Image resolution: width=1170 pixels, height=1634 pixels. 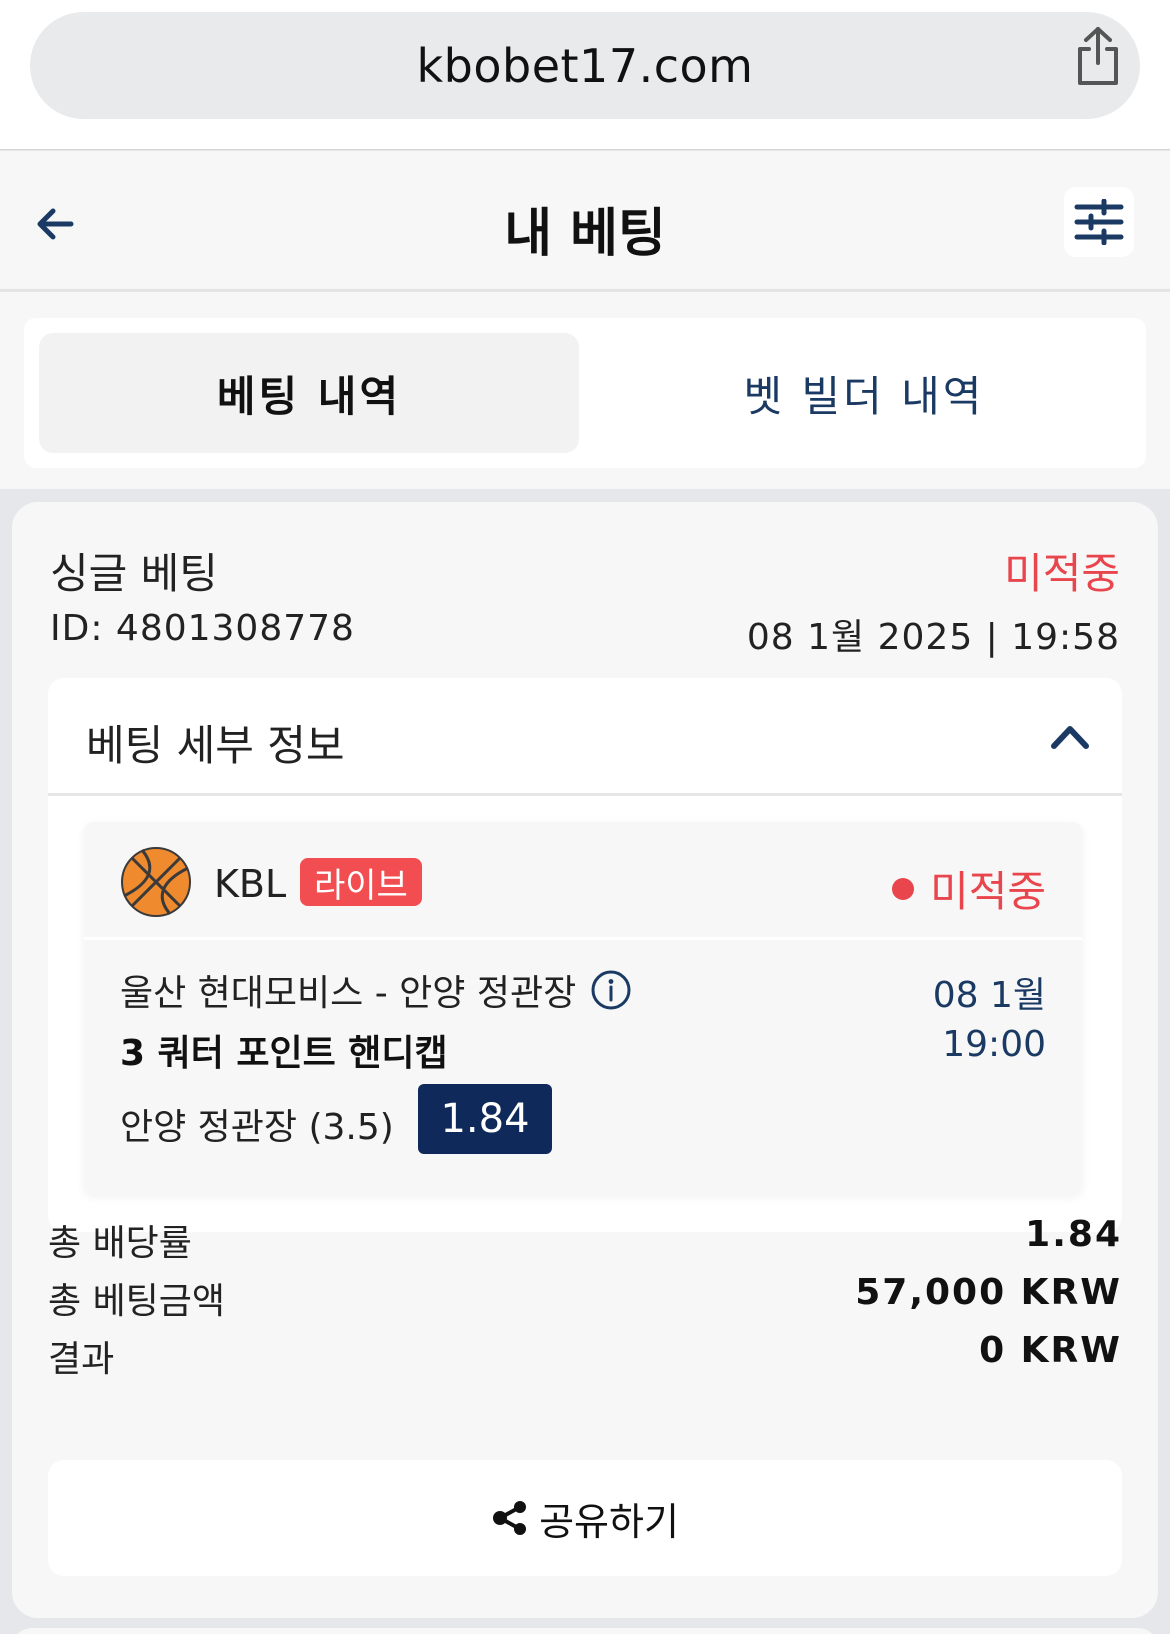 I want to click on summary-label: 결과, so click(x=81, y=1359).